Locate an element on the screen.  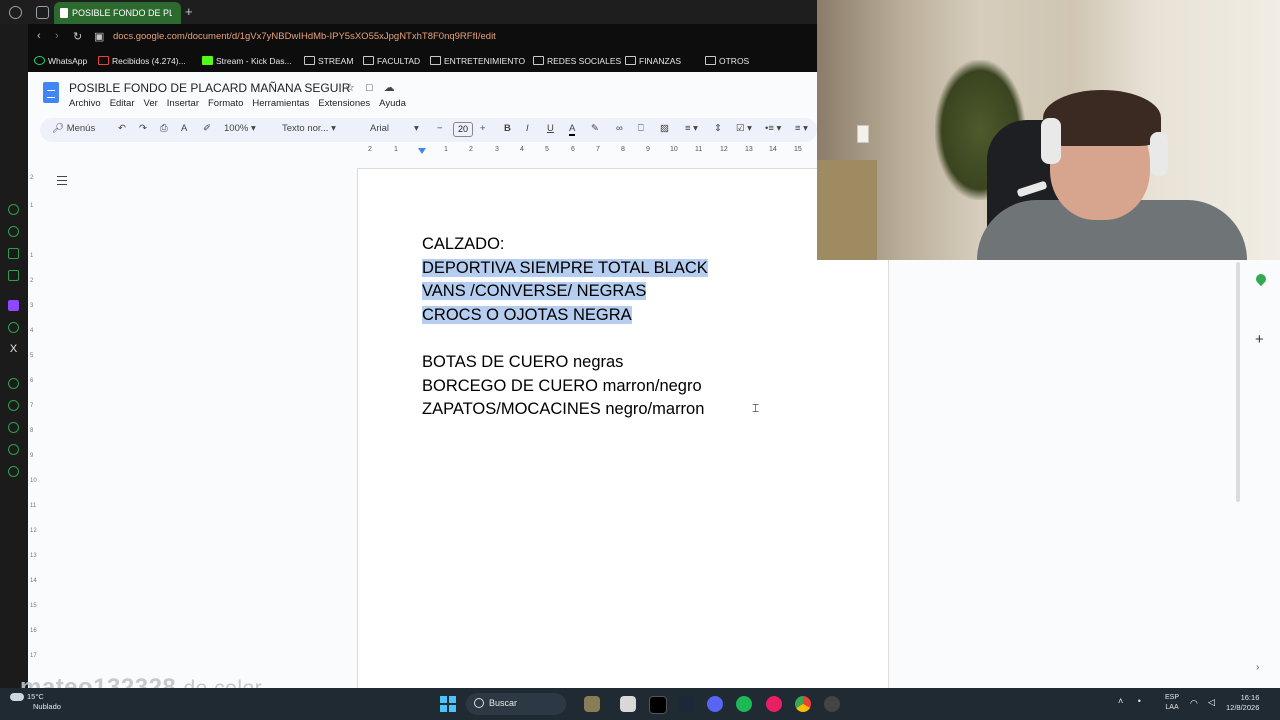
paint-format-icon: ✐ is located at coordinates (207, 128).